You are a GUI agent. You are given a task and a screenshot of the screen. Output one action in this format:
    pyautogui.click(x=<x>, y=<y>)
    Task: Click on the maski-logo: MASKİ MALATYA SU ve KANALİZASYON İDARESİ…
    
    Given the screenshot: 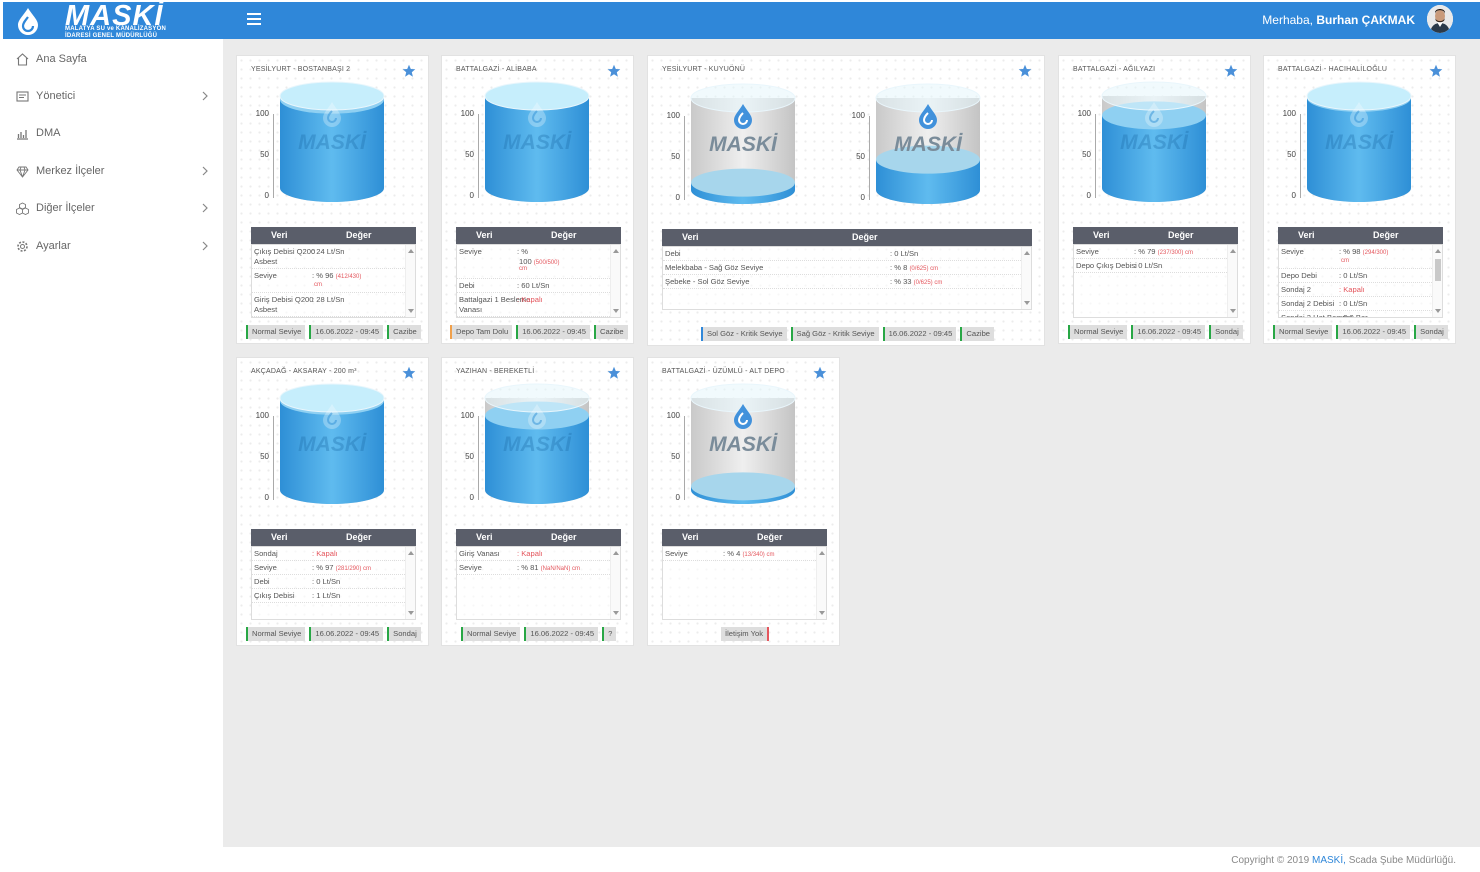 What is the action you would take?
    pyautogui.click(x=94, y=19)
    